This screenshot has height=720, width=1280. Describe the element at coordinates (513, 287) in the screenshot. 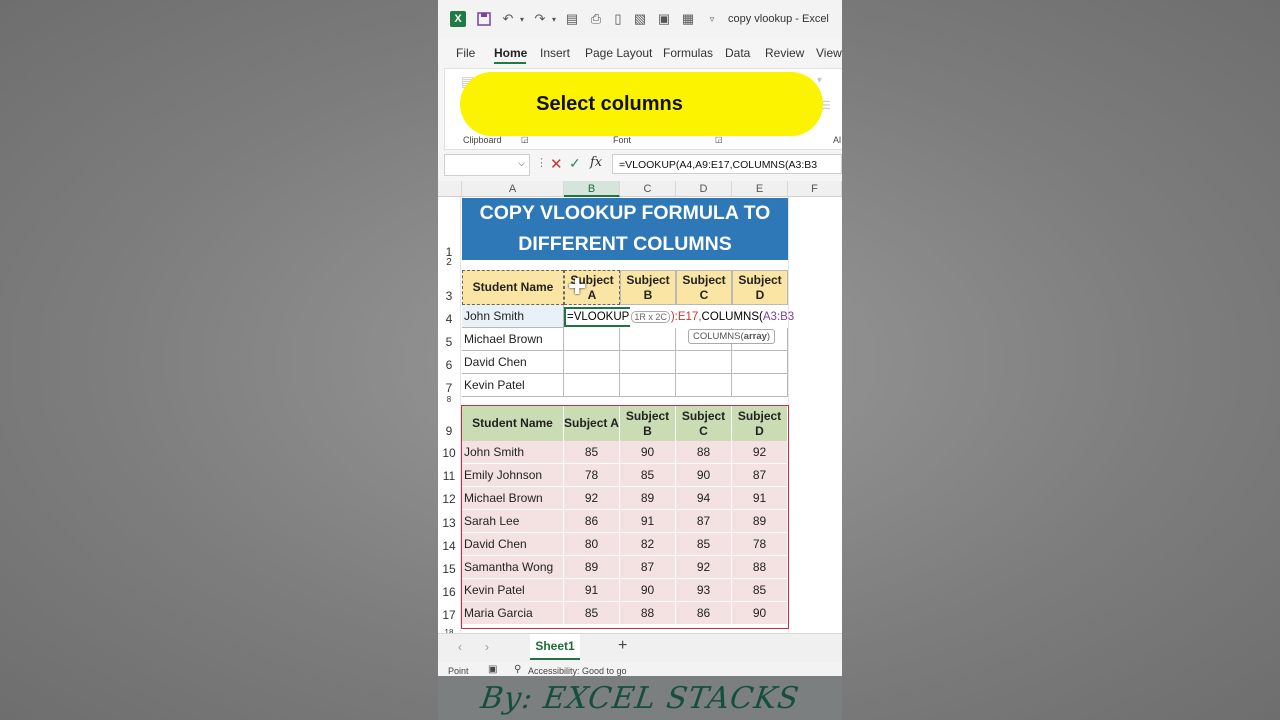

I see `t1-header-name: Student Name` at that location.